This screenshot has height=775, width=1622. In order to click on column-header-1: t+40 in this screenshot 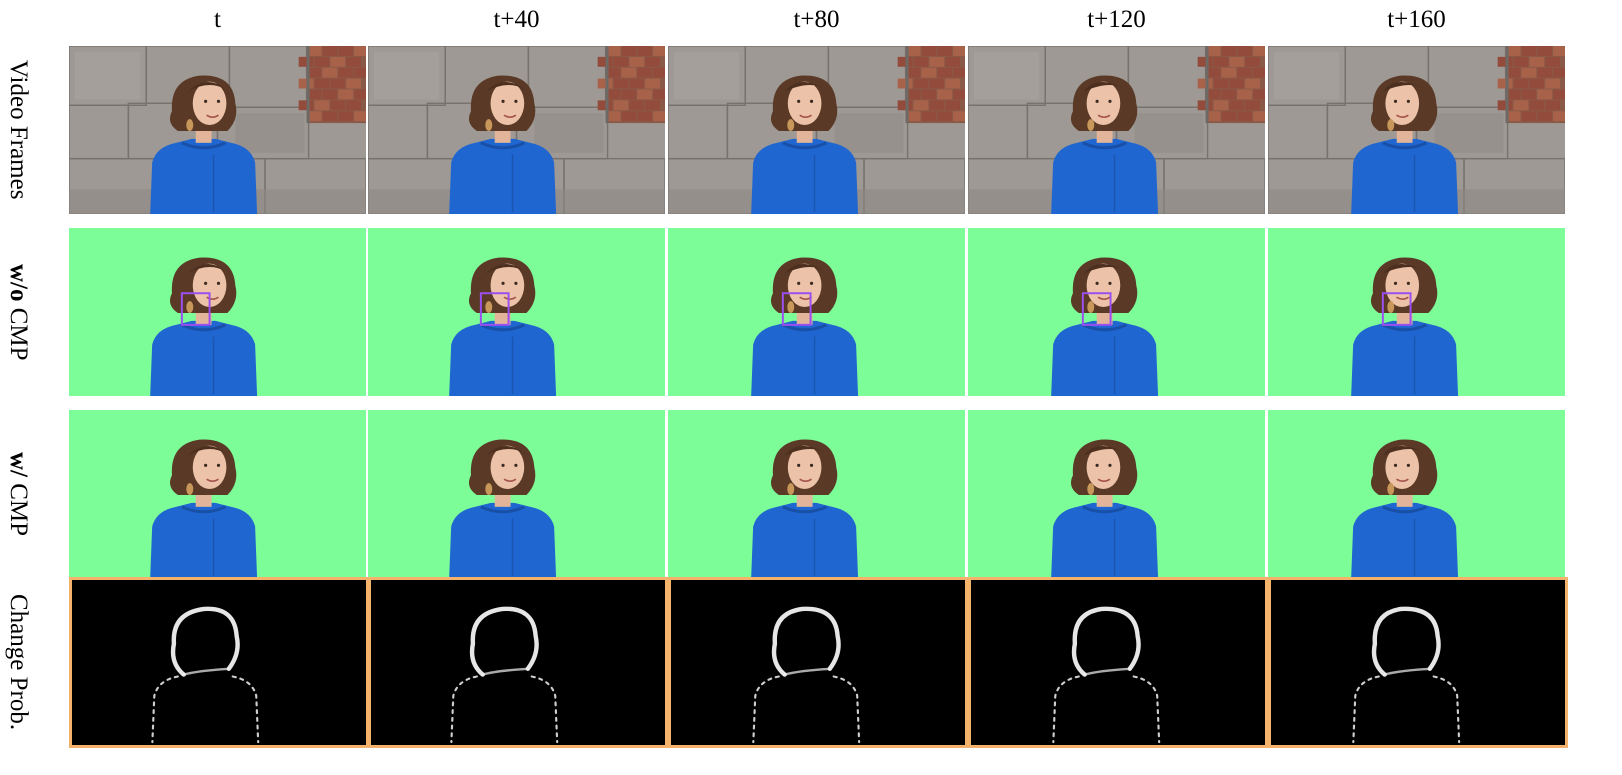, I will do `click(516, 19)`.